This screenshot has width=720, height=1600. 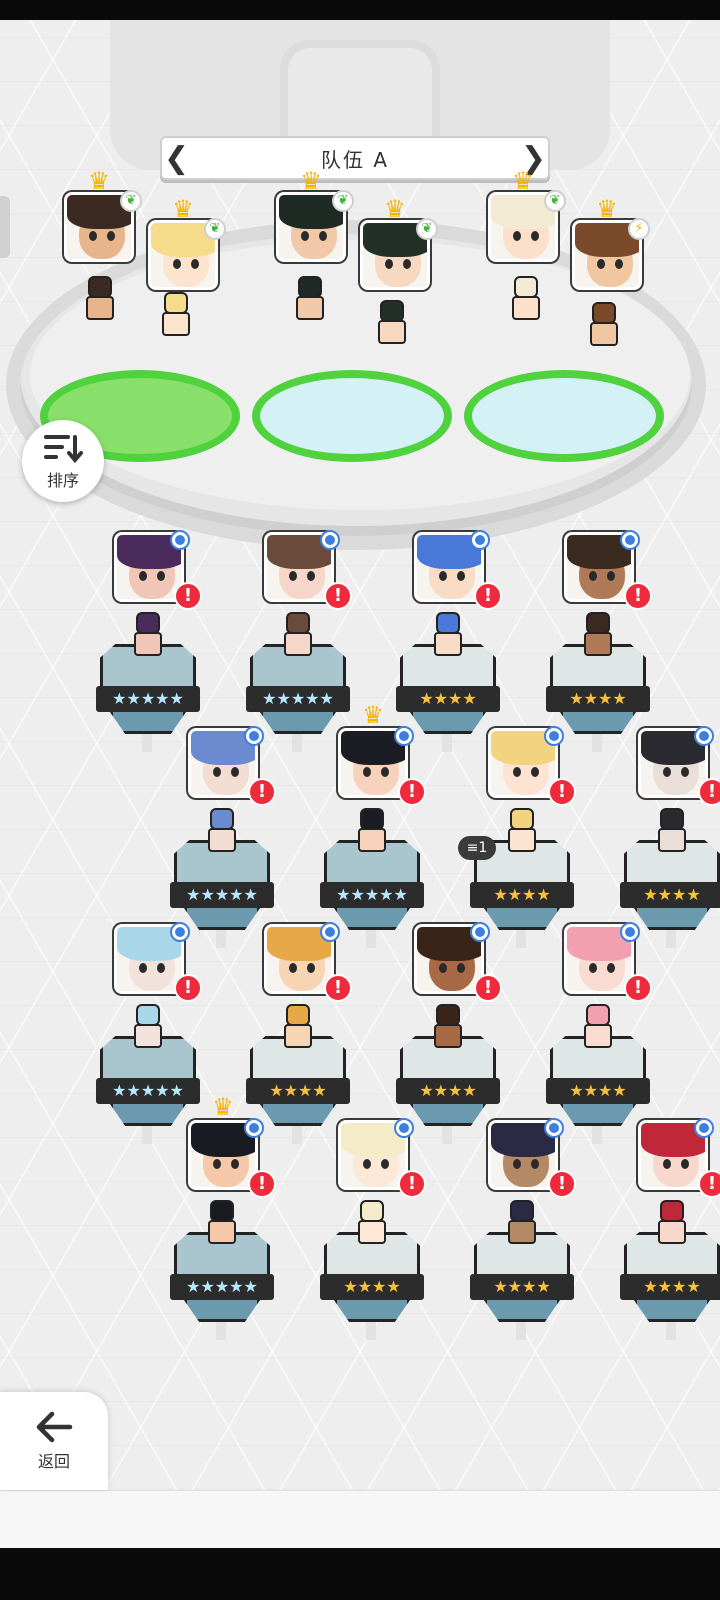 What do you see at coordinates (63, 449) in the screenshot?
I see `sort-icon` at bounding box center [63, 449].